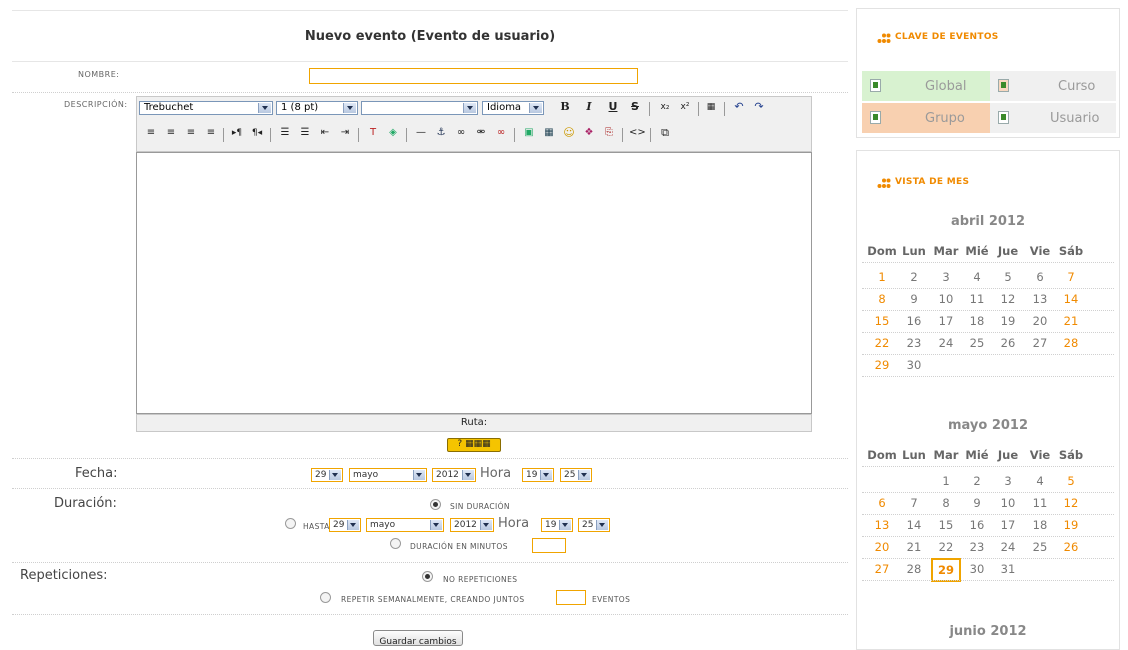 This screenshot has height=650, width=1128. What do you see at coordinates (1008, 569) in the screenshot?
I see `calendar-day: 31` at bounding box center [1008, 569].